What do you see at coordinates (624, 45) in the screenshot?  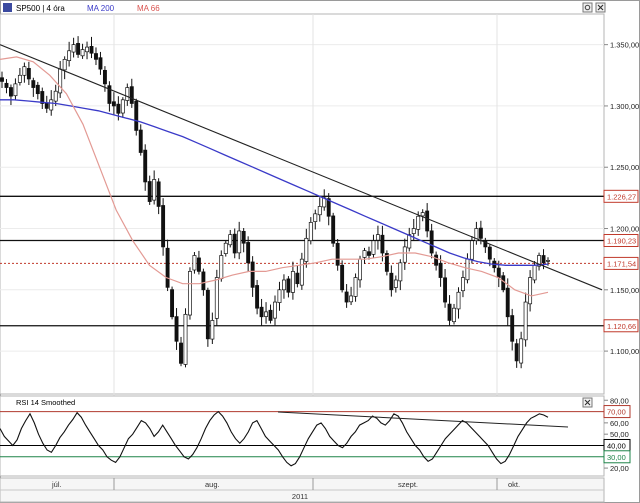 I see `price-axis-tick-label: 1.350,00` at bounding box center [624, 45].